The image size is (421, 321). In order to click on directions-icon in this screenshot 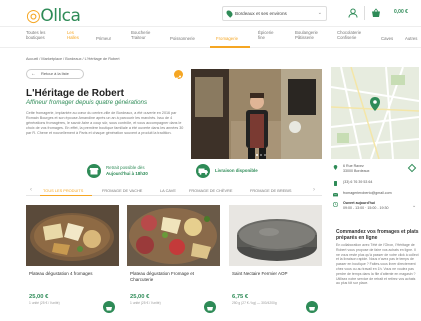, I will do `click(412, 168)`.